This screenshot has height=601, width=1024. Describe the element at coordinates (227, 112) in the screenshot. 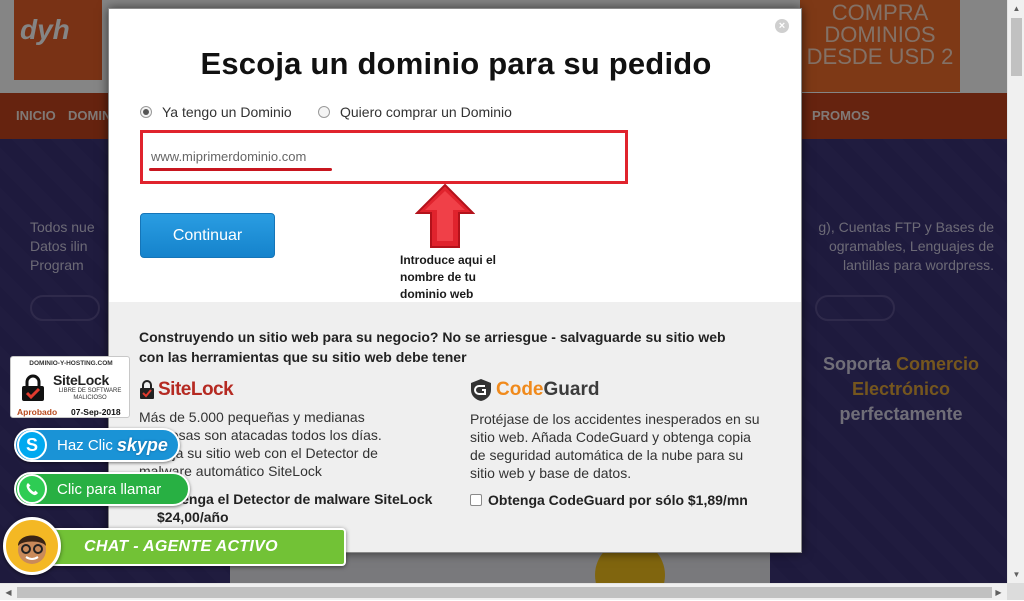

I see `radio-label: Ya tengo un Dominio` at that location.